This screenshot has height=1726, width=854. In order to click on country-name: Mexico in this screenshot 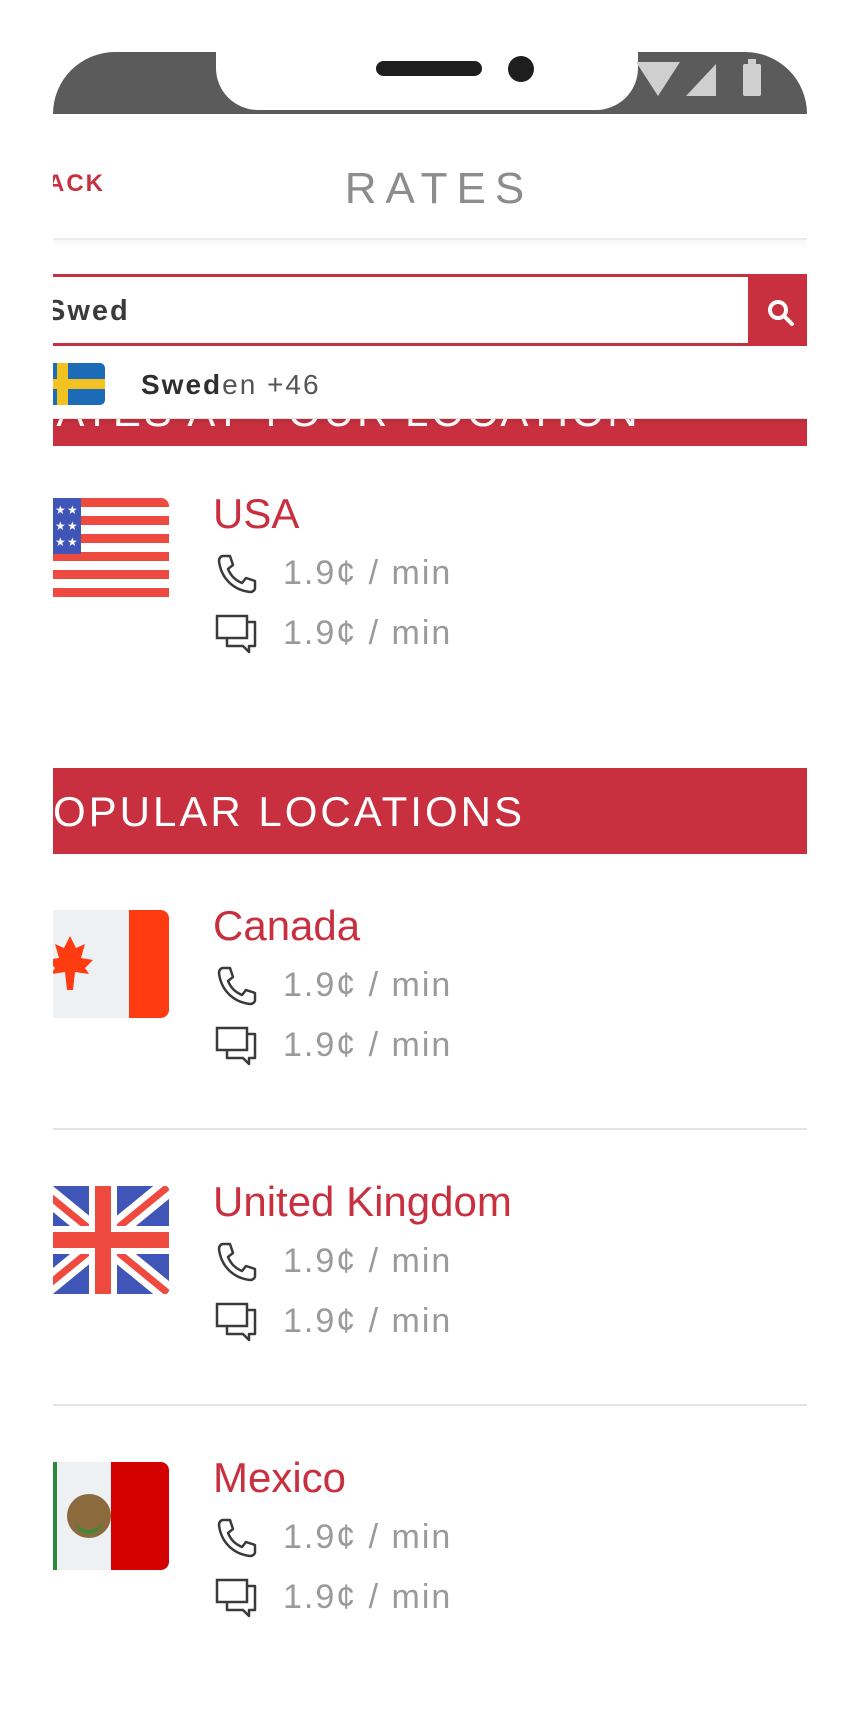, I will do `click(280, 1477)`.